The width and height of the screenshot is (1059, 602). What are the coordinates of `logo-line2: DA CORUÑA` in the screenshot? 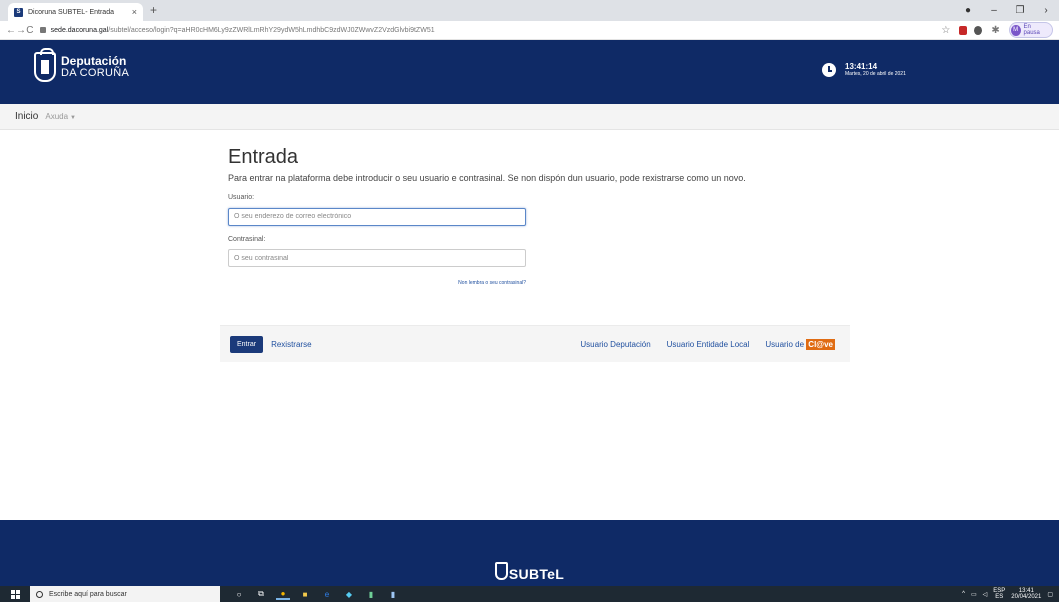 It's located at (95, 73).